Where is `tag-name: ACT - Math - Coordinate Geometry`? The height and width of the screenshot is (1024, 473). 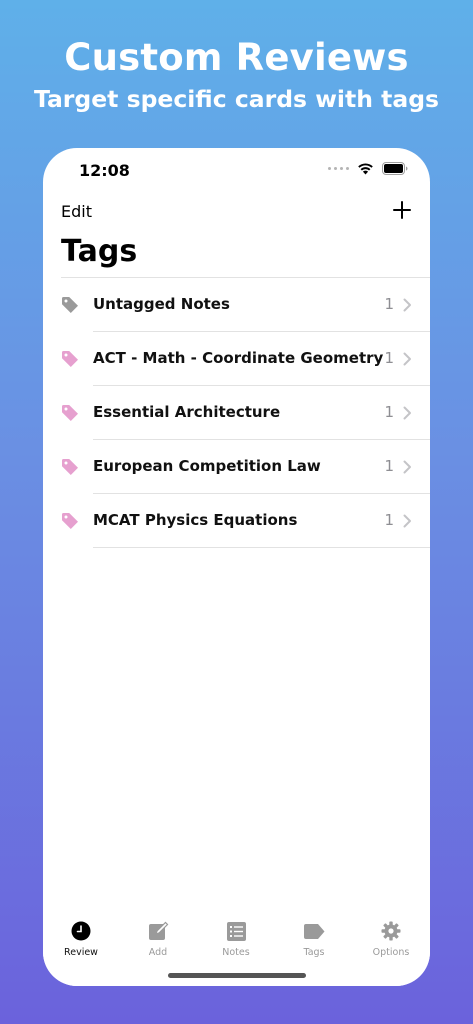 tag-name: ACT - Math - Coordinate Geometry is located at coordinates (238, 358).